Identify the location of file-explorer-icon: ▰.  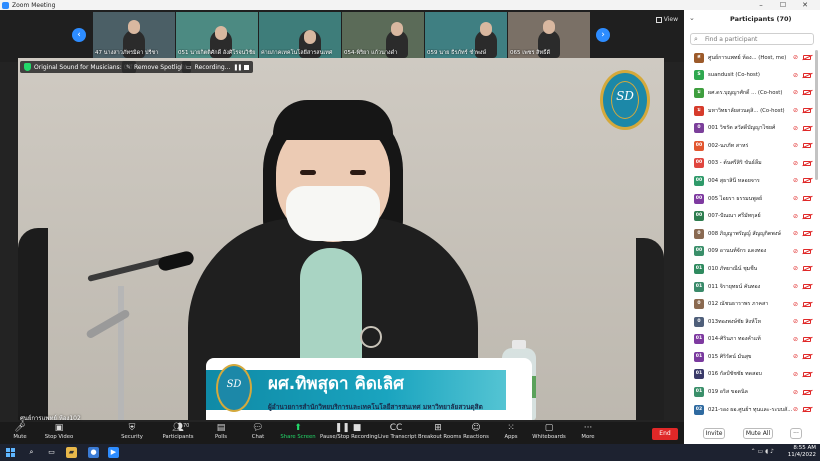
(71, 452).